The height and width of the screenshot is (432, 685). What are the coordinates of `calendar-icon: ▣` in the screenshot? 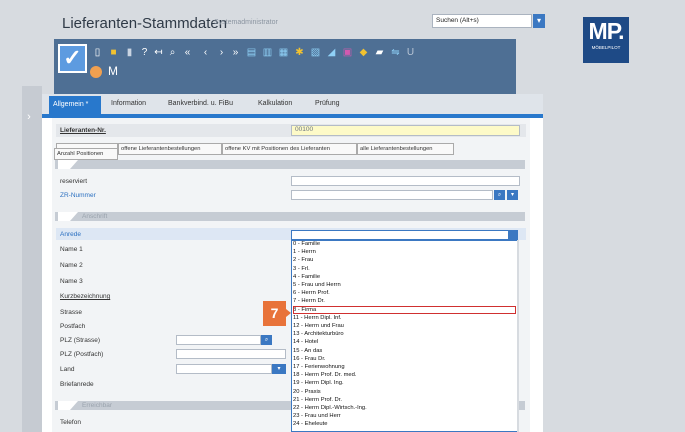 It's located at (347, 52).